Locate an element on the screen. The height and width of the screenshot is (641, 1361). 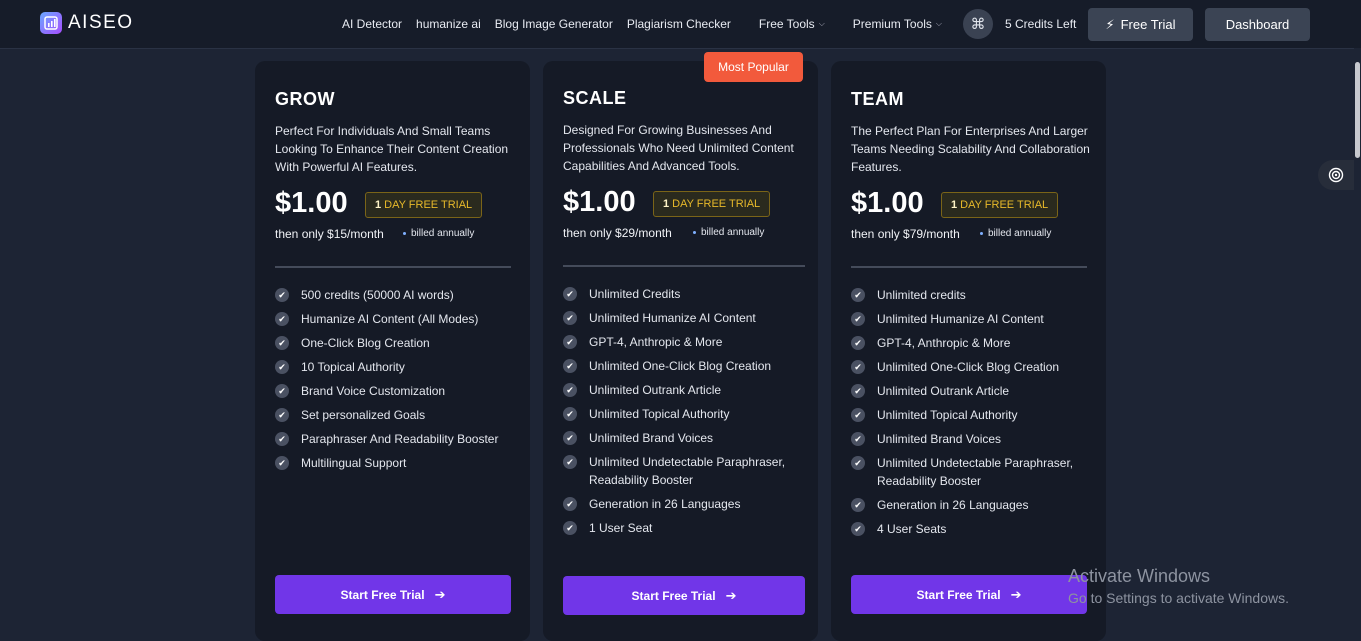
feature-item: ✔ Brand Voice Customization is located at coordinates (397, 391).